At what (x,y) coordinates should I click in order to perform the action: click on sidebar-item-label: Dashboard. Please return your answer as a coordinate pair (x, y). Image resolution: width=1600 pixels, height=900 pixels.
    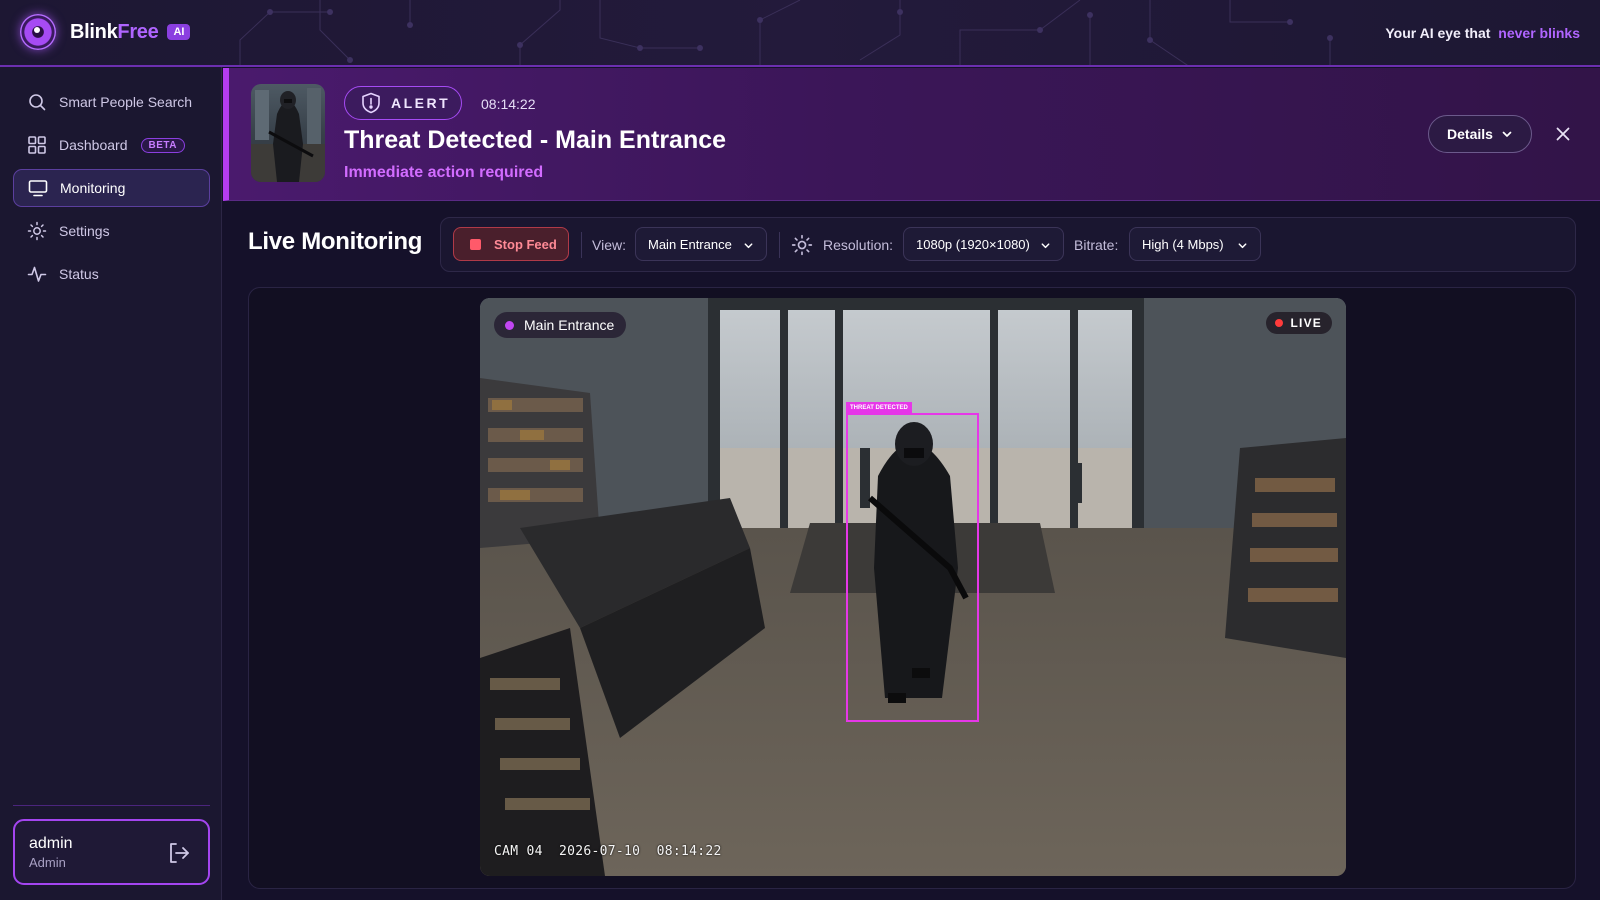
    Looking at the image, I should click on (93, 145).